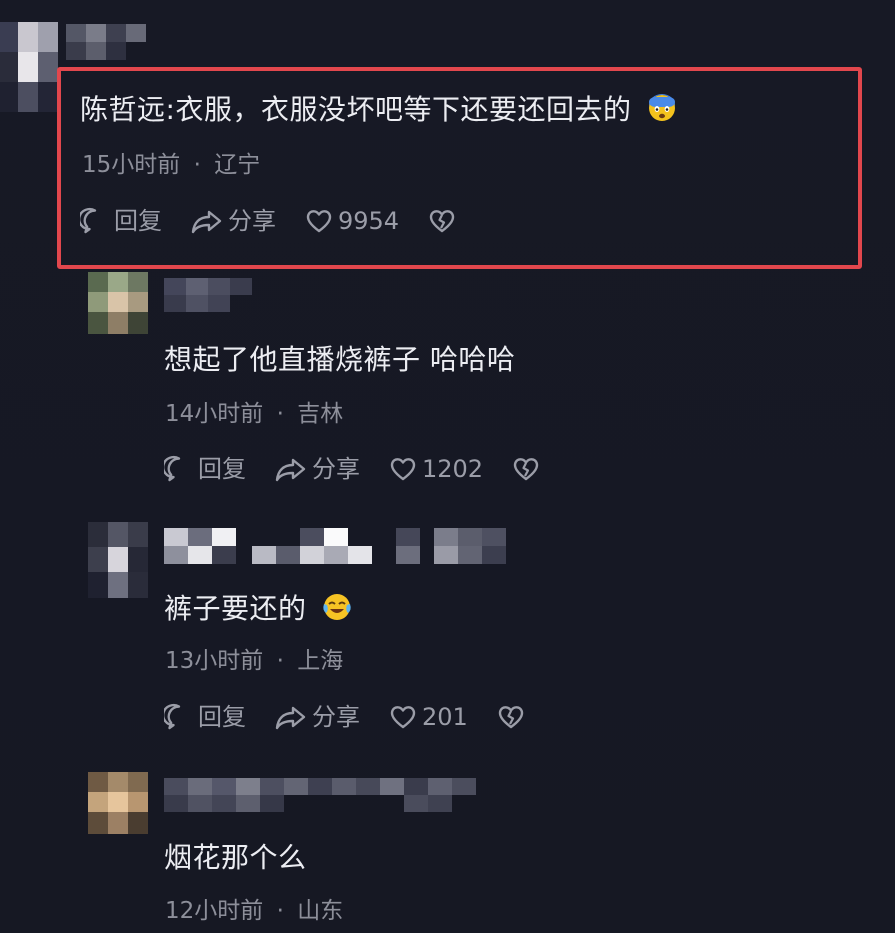 The height and width of the screenshot is (933, 895). Describe the element at coordinates (320, 911) in the screenshot. I see `comment-location: 山东` at that location.